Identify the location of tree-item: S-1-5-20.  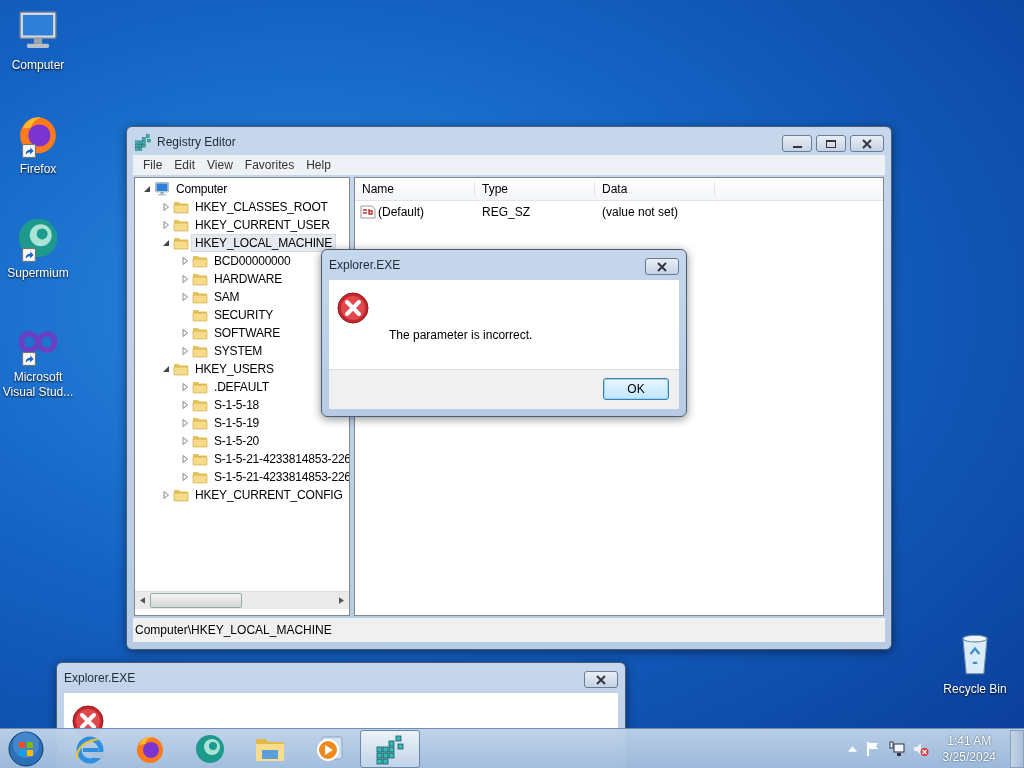
(237, 441).